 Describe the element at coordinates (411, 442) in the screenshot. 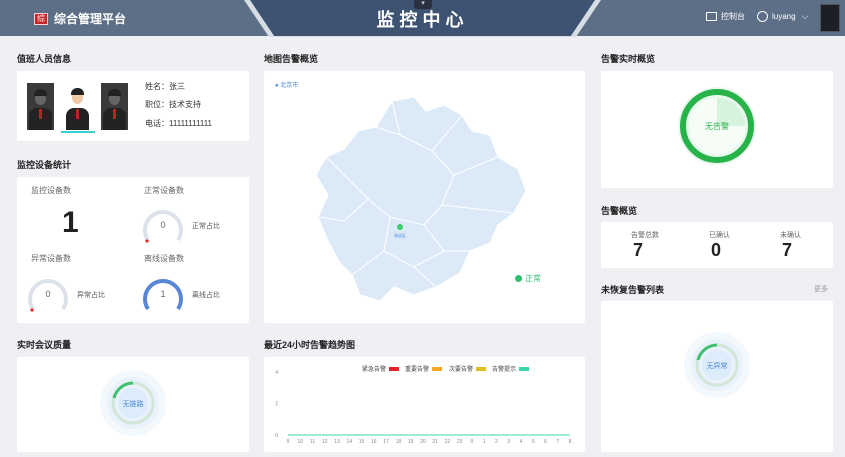

I see `x-tick-label: 19` at that location.